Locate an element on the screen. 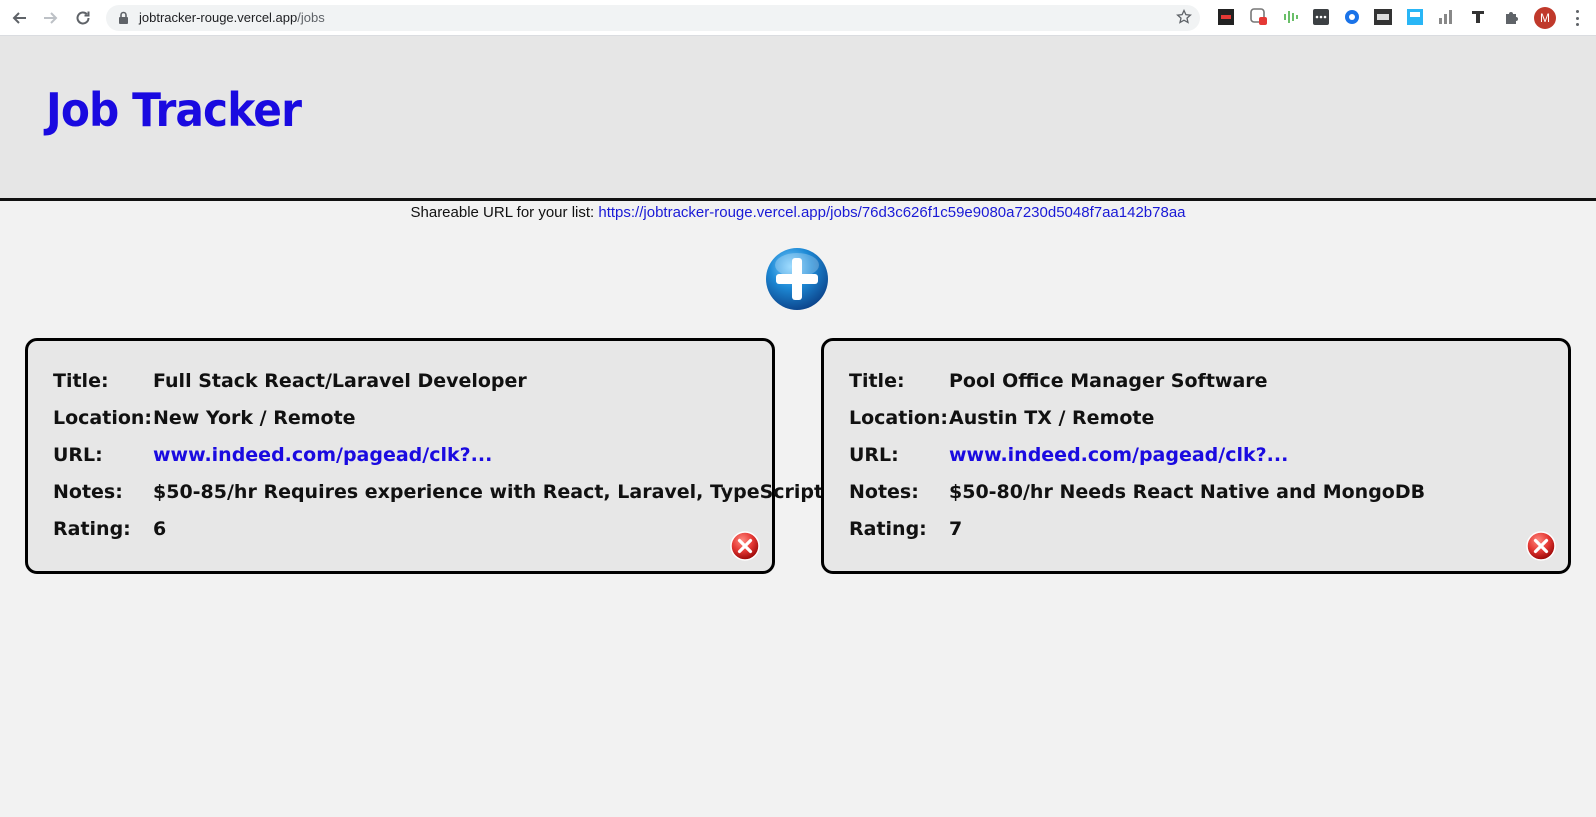 The height and width of the screenshot is (817, 1596). bookmark-star-icon is located at coordinates (1184, 19).